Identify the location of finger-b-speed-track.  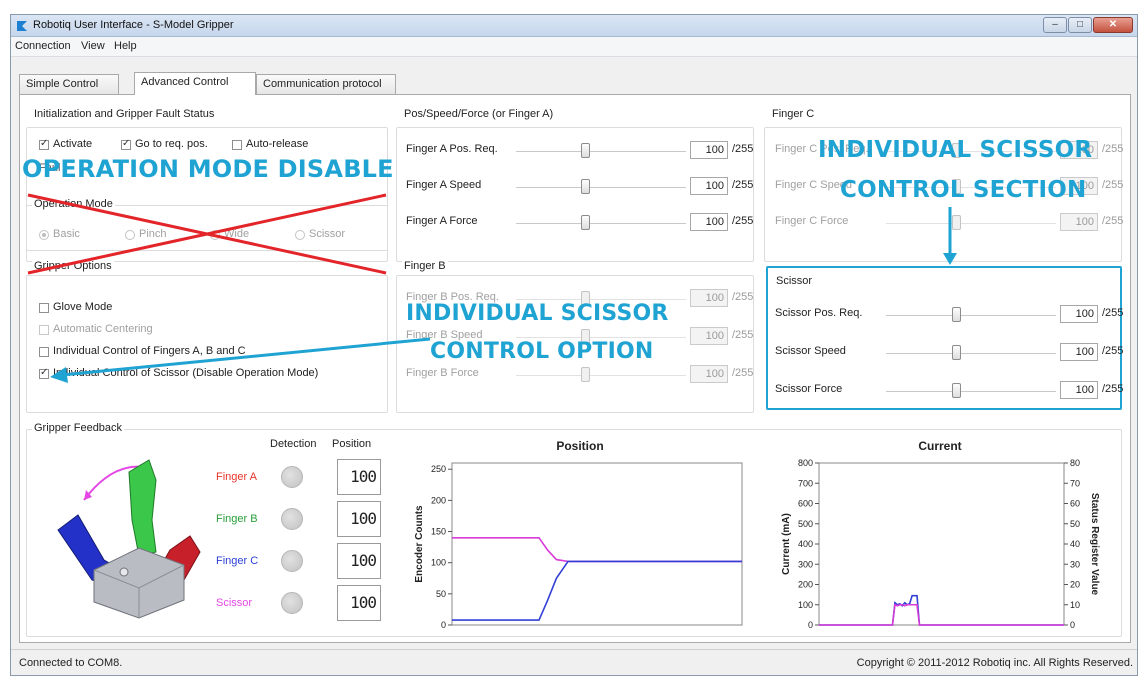
(601, 337).